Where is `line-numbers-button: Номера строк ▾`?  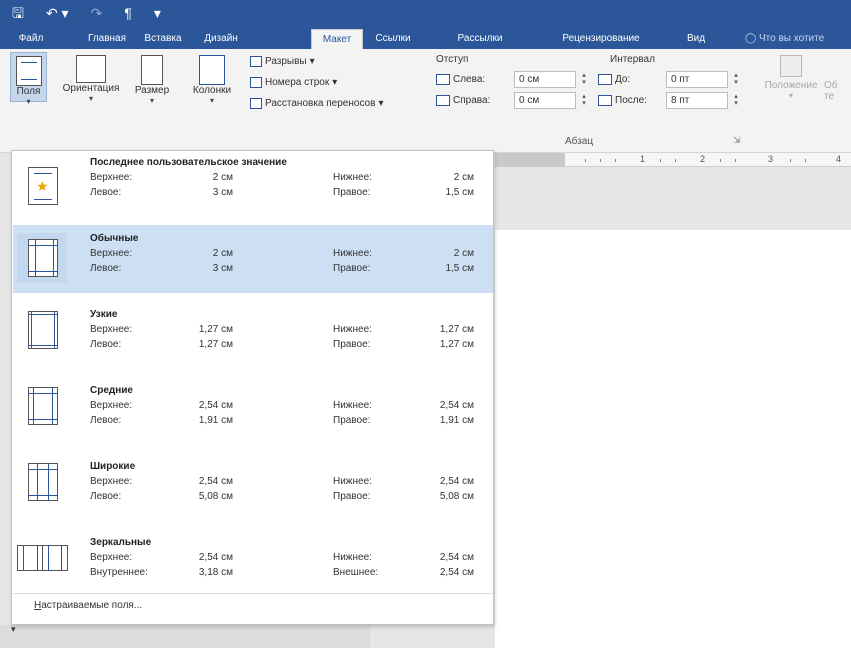
line-numbers-button: Номера строк ▾ is located at coordinates (293, 82).